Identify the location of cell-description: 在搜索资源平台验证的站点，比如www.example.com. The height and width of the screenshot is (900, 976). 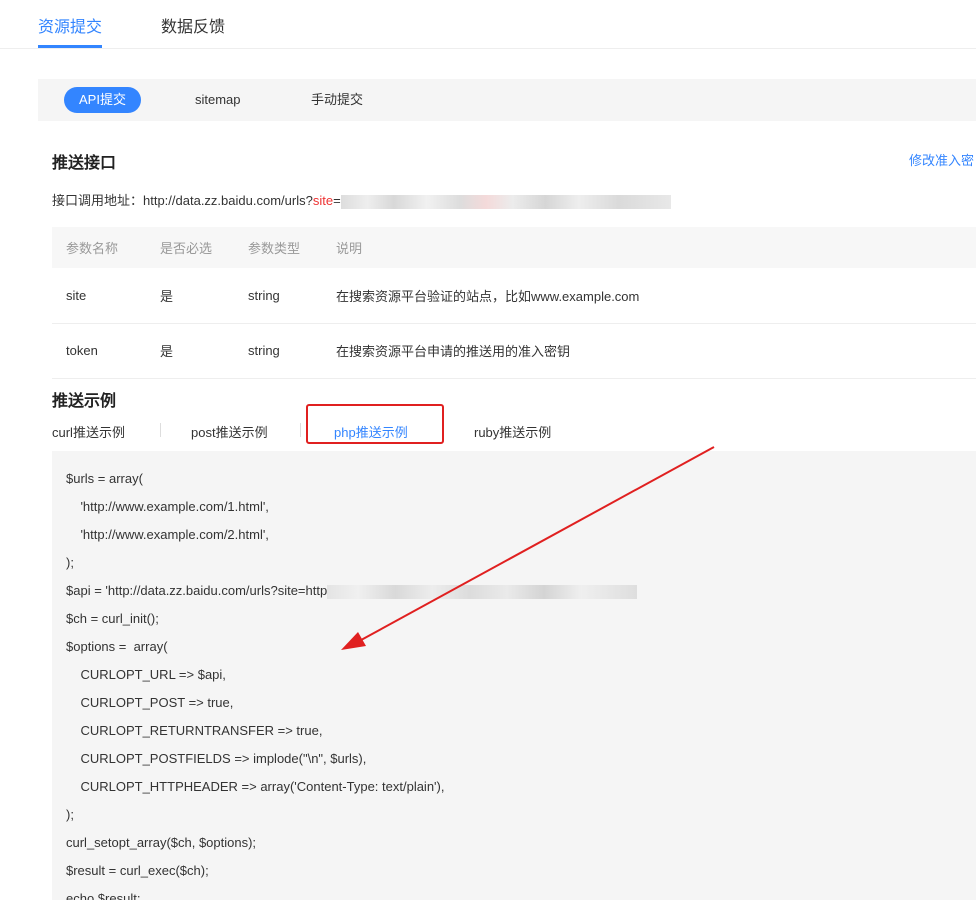
(656, 296).